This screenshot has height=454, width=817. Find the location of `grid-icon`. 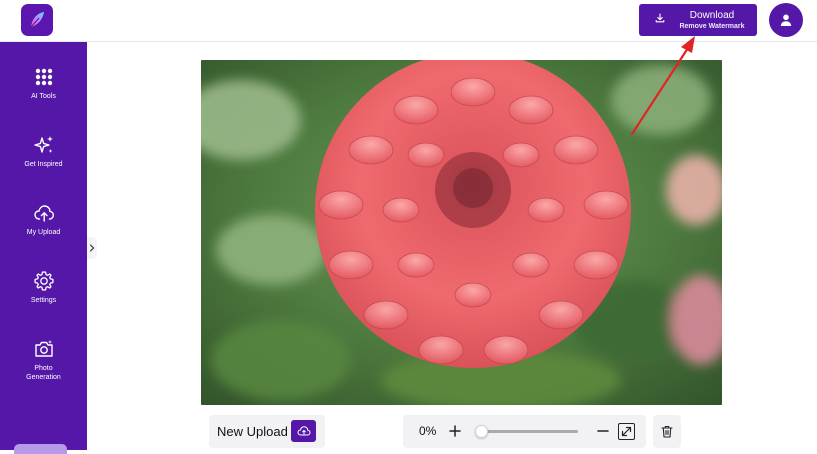

grid-icon is located at coordinates (43, 77).